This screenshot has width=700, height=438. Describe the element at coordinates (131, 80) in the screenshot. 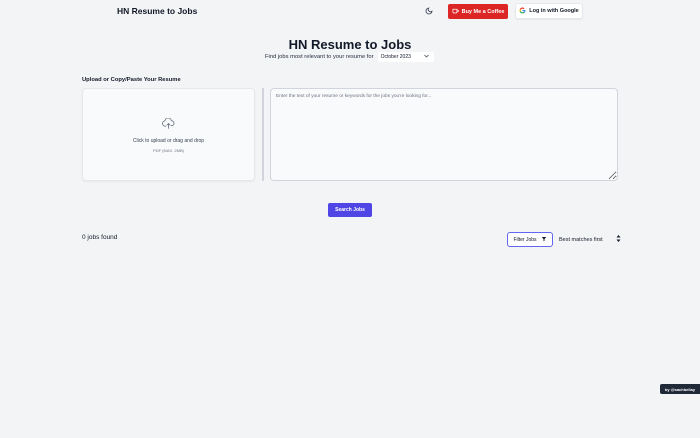

I see `upload-section-label: Upload or Copy/Paste Your Resume` at that location.